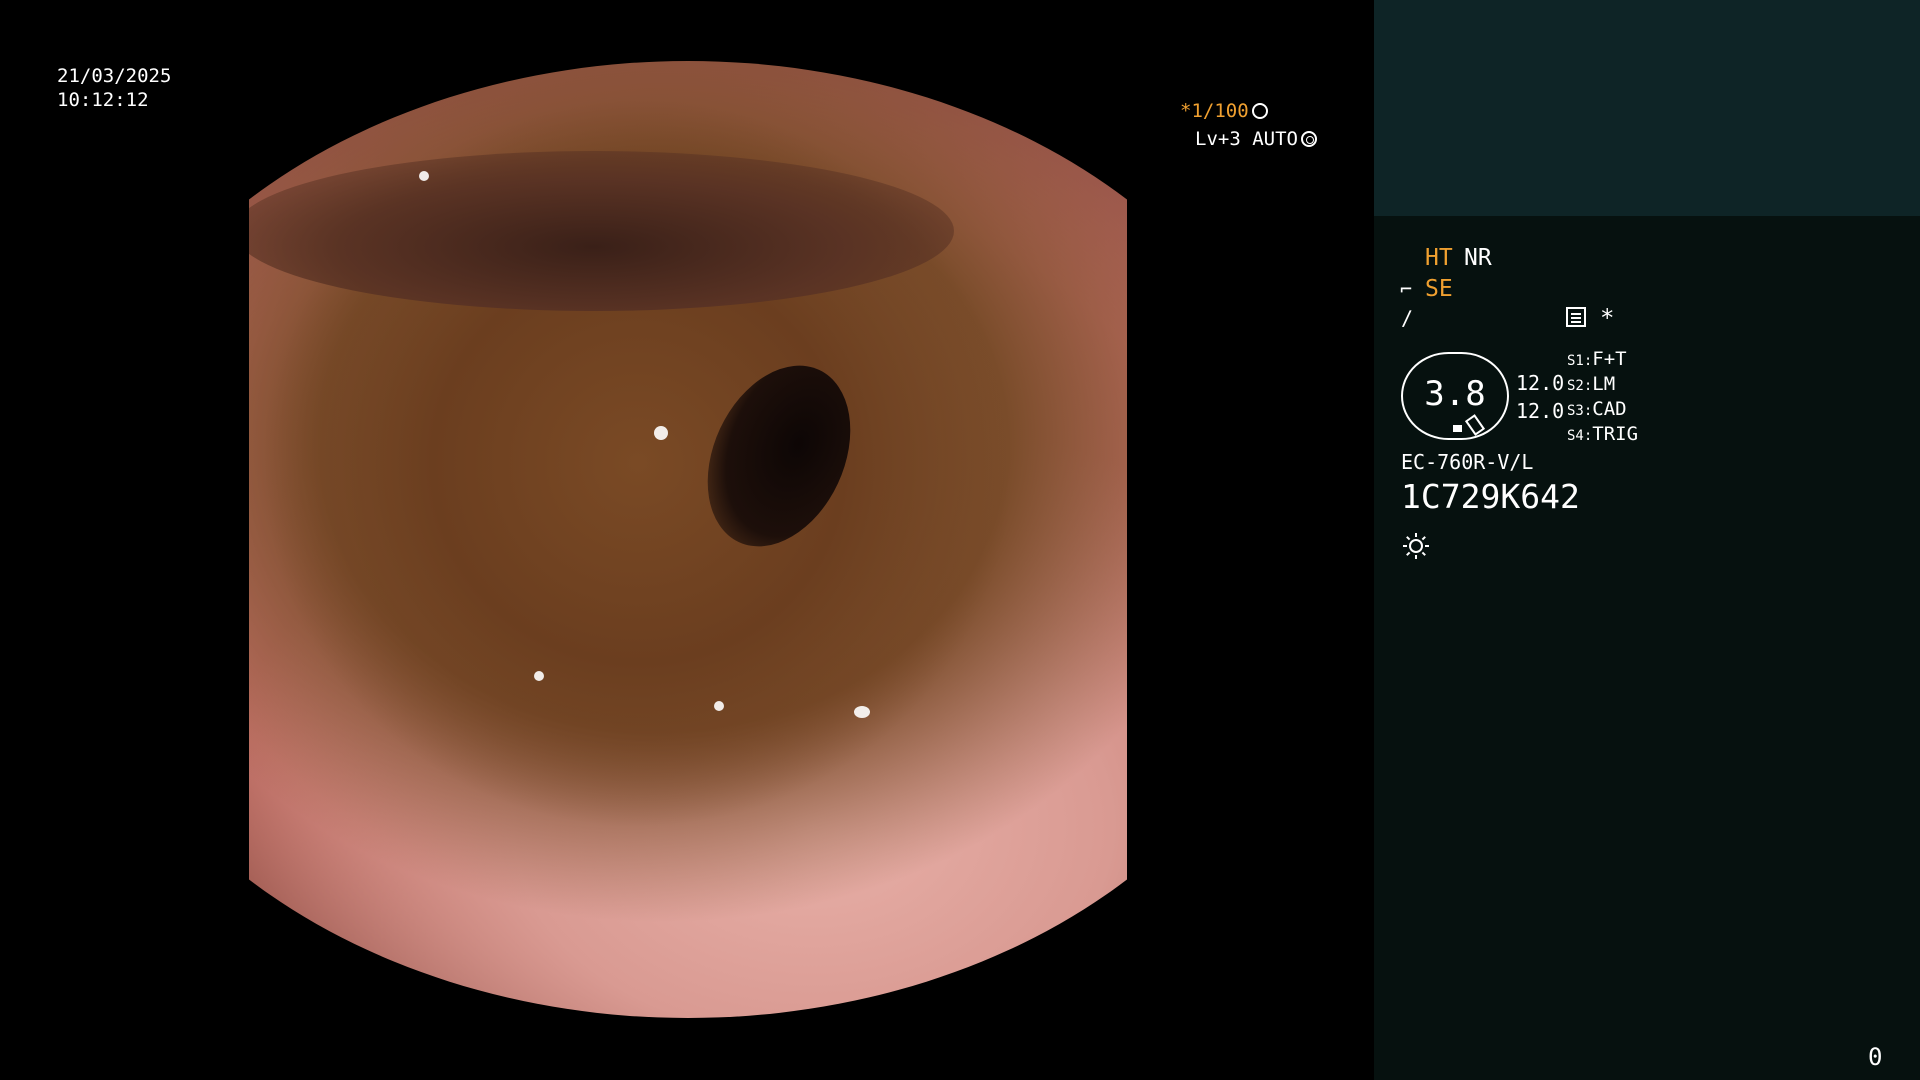 The image size is (1920, 1080). Describe the element at coordinates (1615, 434) in the screenshot. I see `switch-value: TRIG` at that location.